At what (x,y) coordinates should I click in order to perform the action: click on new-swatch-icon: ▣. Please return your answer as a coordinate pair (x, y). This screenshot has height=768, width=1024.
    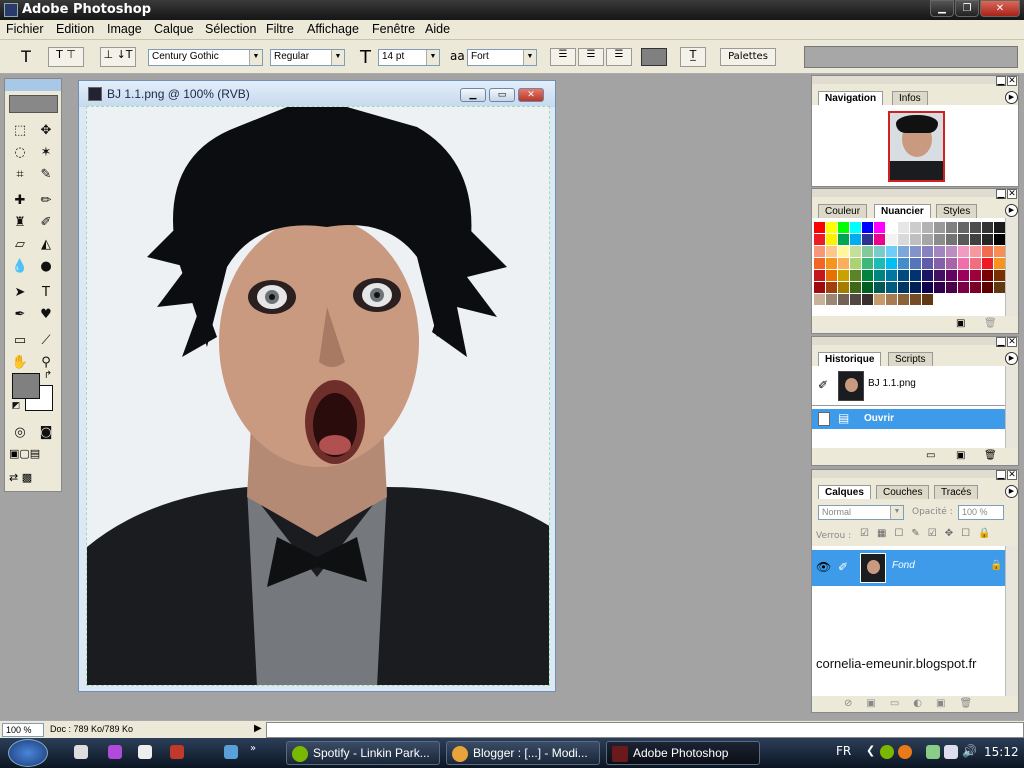
    Looking at the image, I should click on (960, 323).